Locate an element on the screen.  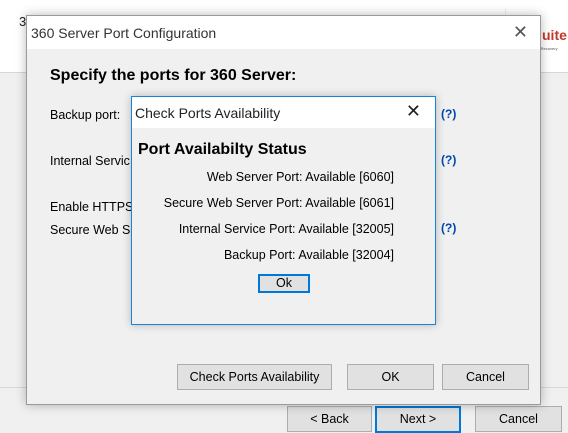
backup-port-status: Backup Port: Available [32004] is located at coordinates (308, 255).